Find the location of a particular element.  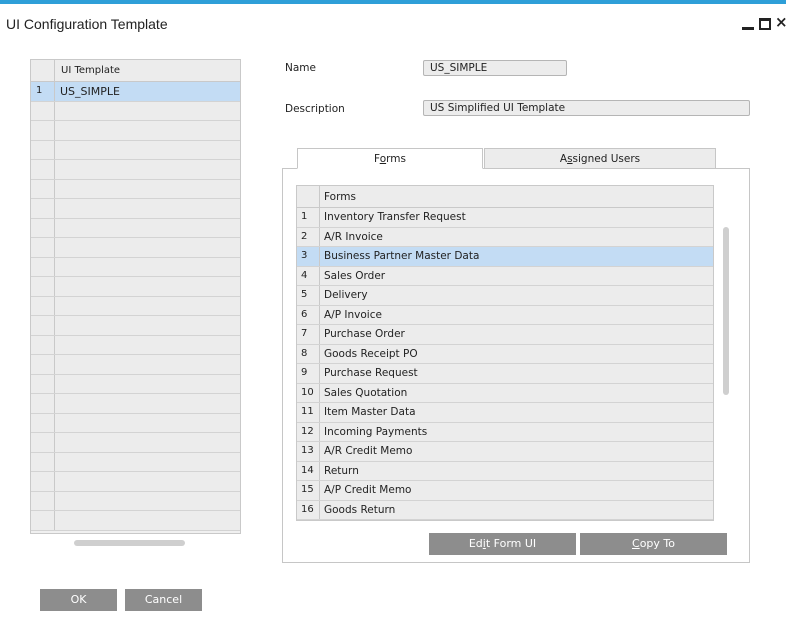

form-row: 14 Return is located at coordinates (505, 471).